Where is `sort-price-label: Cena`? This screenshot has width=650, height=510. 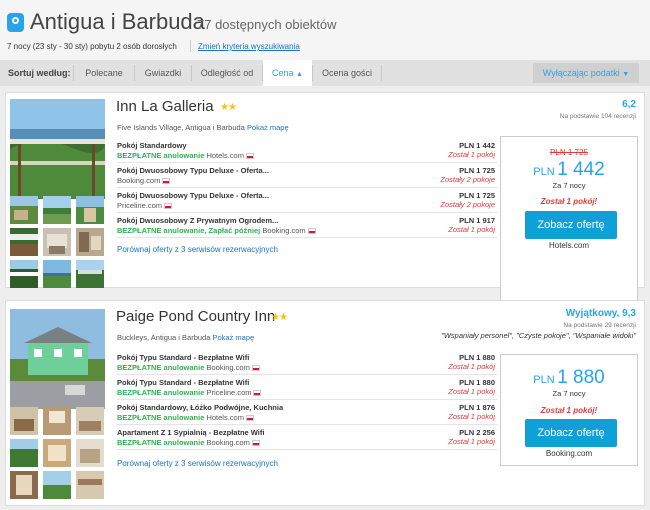
sort-price-label: Cena is located at coordinates (283, 73).